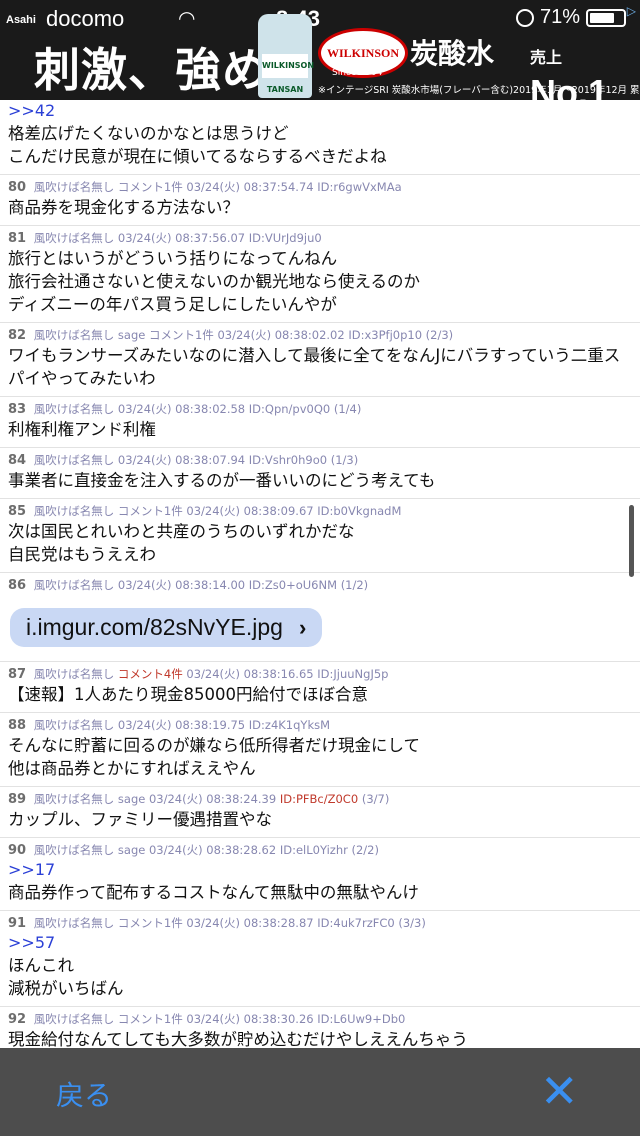  Describe the element at coordinates (320, 111) in the screenshot. I see `reply-anchor-link: >>42` at that location.